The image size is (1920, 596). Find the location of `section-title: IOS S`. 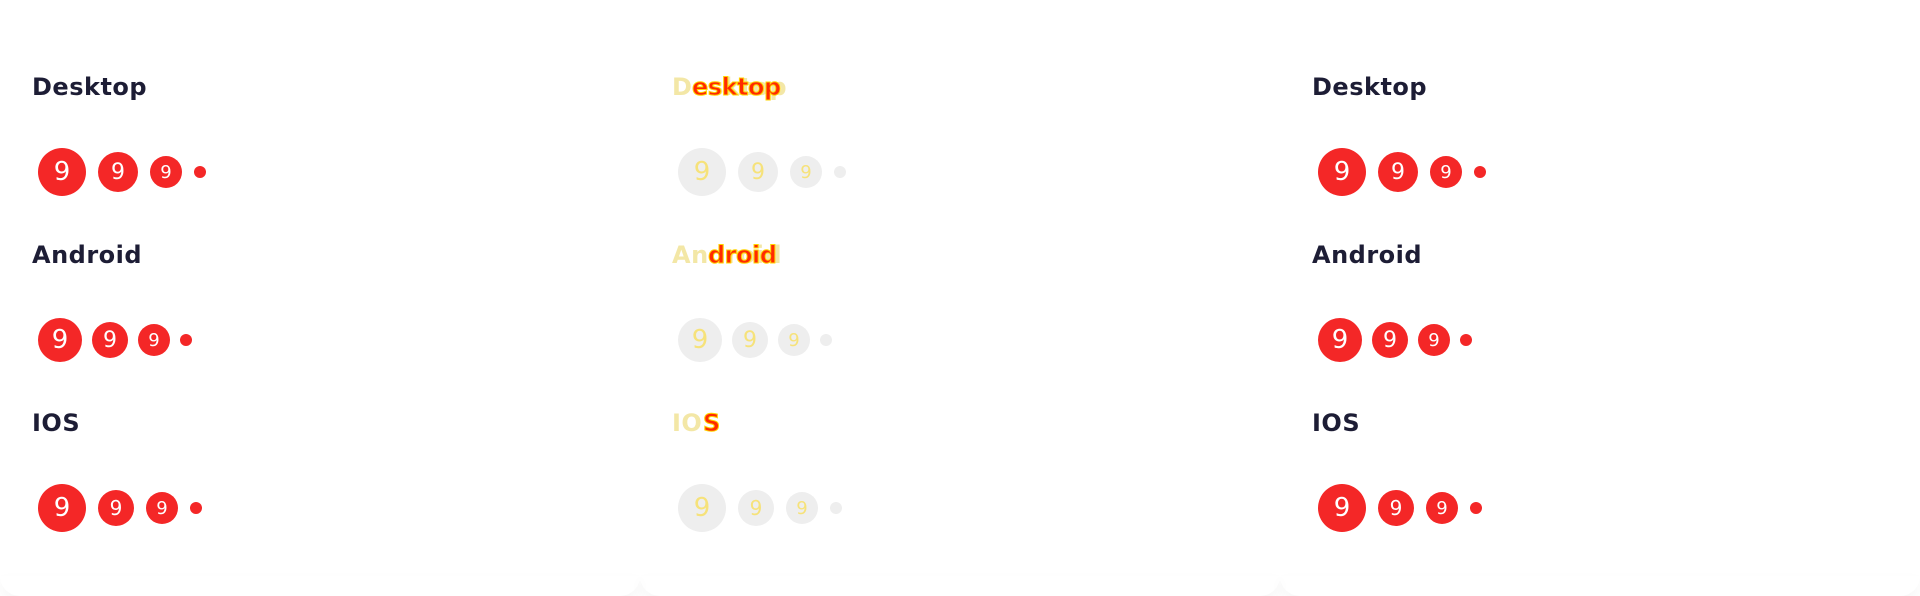

section-title: IOS S is located at coordinates (696, 423).